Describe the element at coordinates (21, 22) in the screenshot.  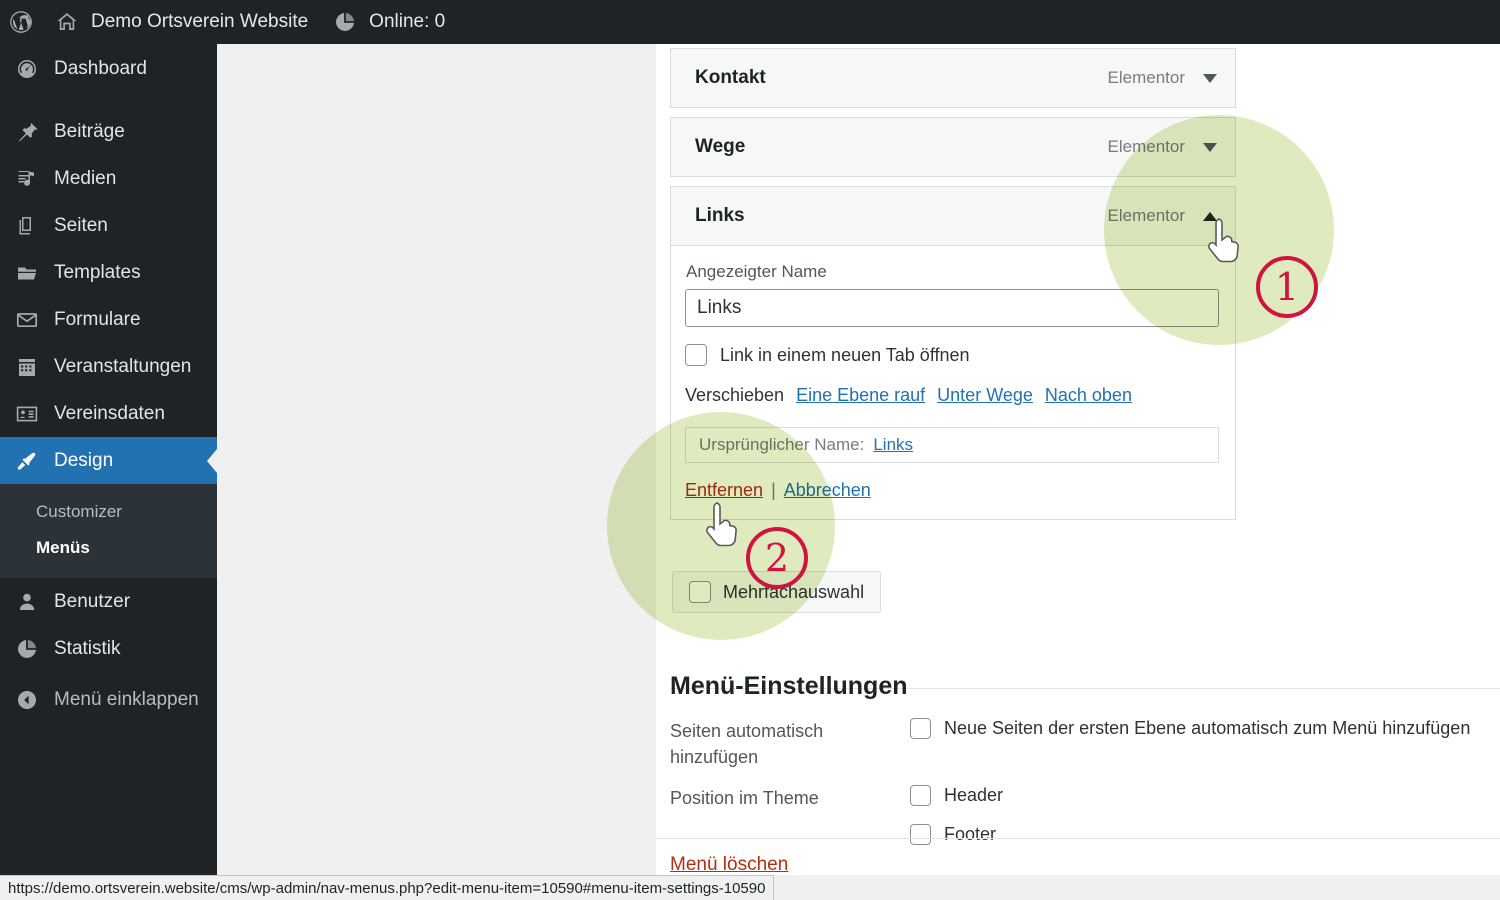
I see `wordpress-logo-button` at that location.